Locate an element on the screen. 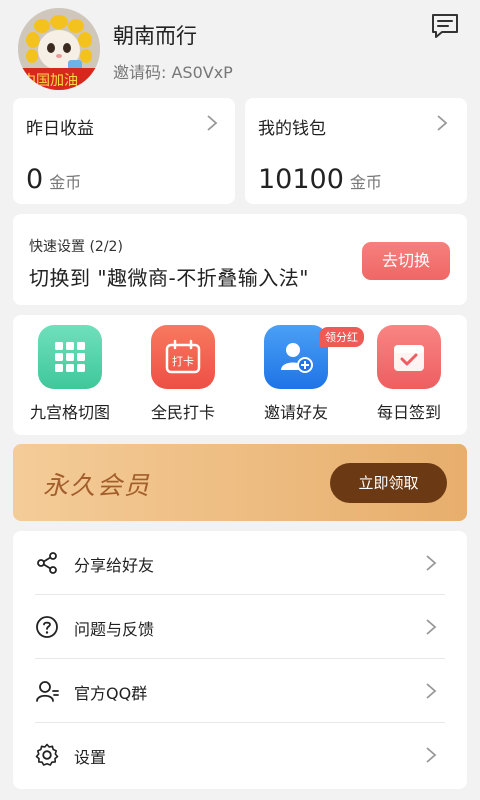  stat-value: 10100 金币 is located at coordinates (320, 179).